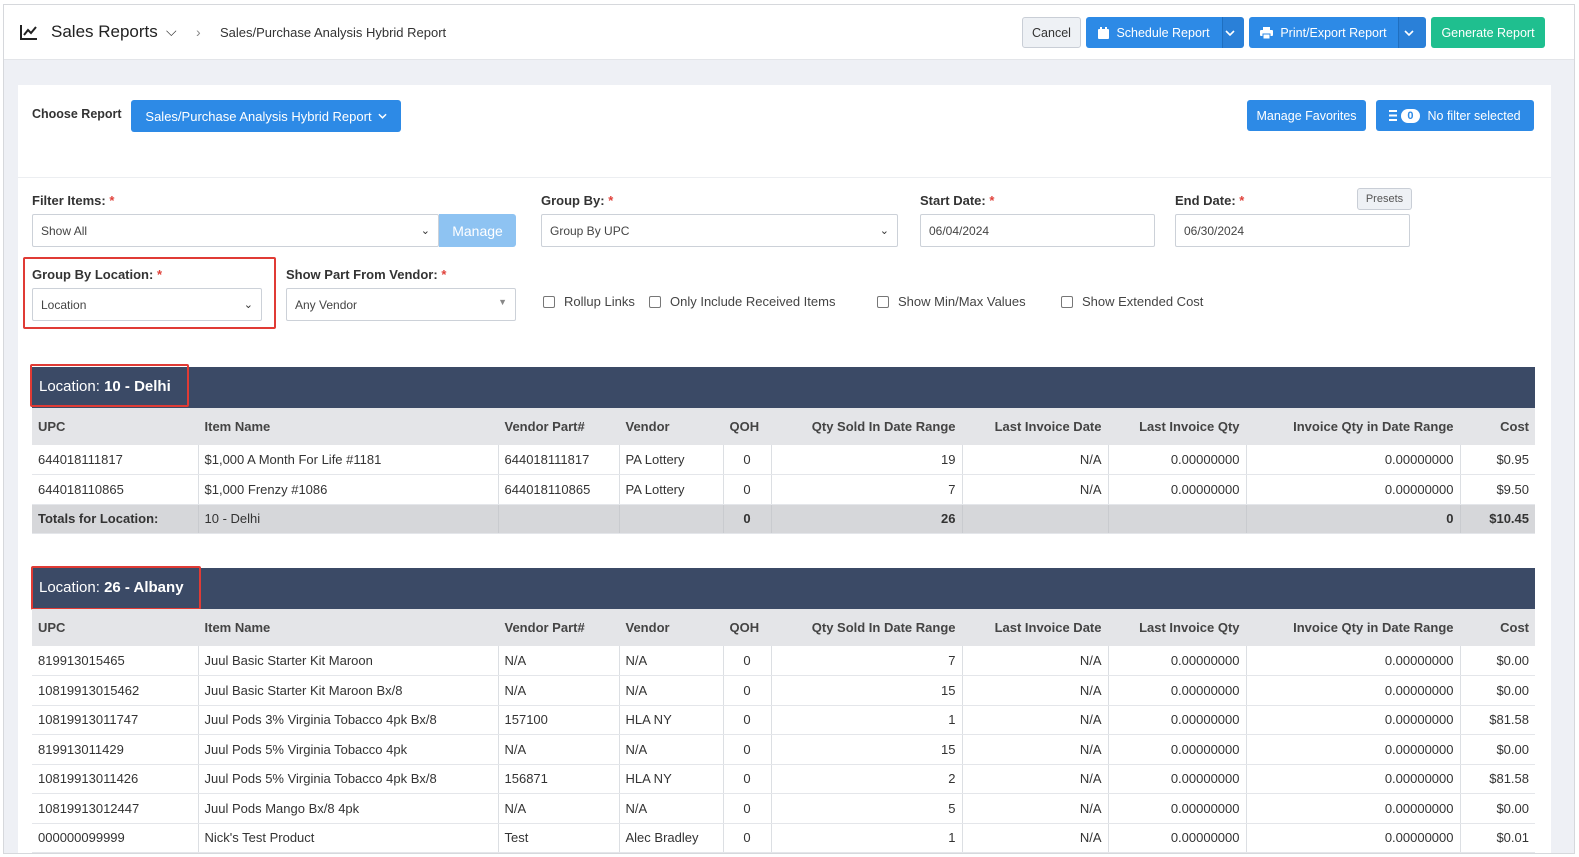  What do you see at coordinates (867, 690) in the screenshot?
I see `cell-qty-sold: 15` at bounding box center [867, 690].